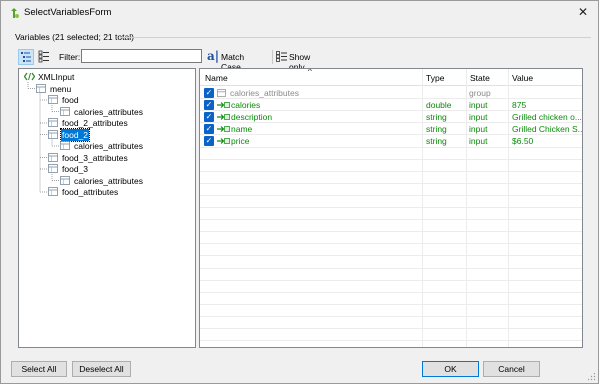 The width and height of the screenshot is (599, 384). What do you see at coordinates (522, 78) in the screenshot?
I see `column-header-value: Value` at bounding box center [522, 78].